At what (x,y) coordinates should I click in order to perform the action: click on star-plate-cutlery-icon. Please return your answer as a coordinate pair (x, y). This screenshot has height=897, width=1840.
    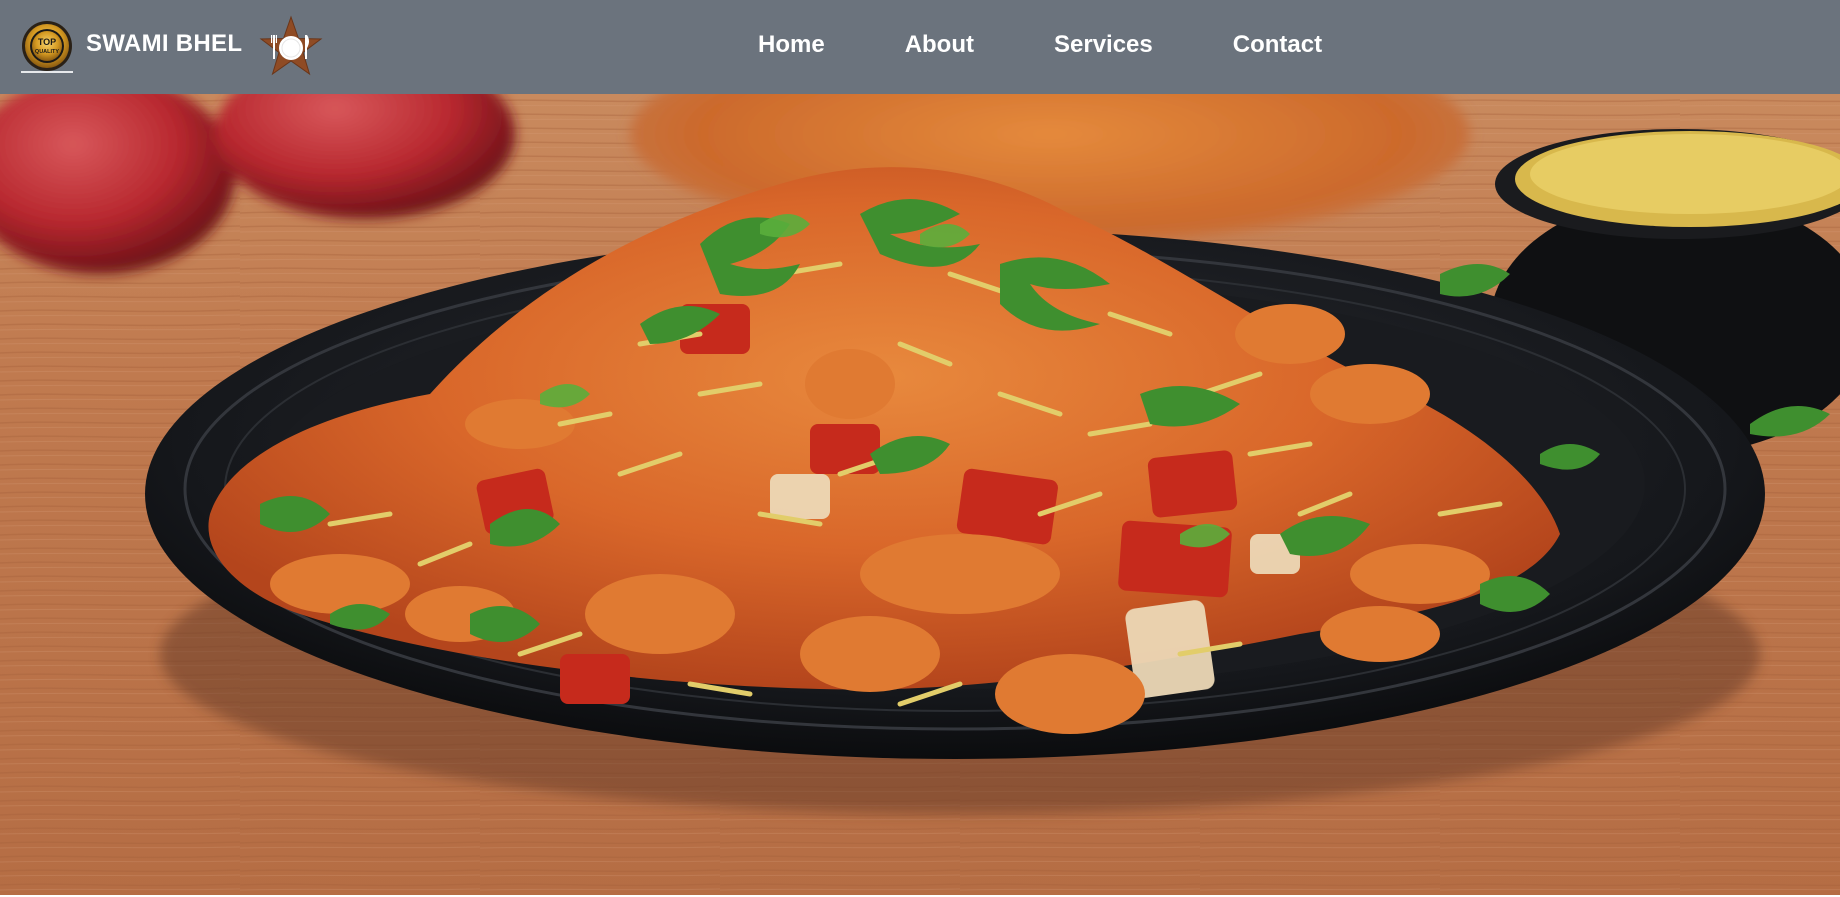
    Looking at the image, I should click on (291, 45).